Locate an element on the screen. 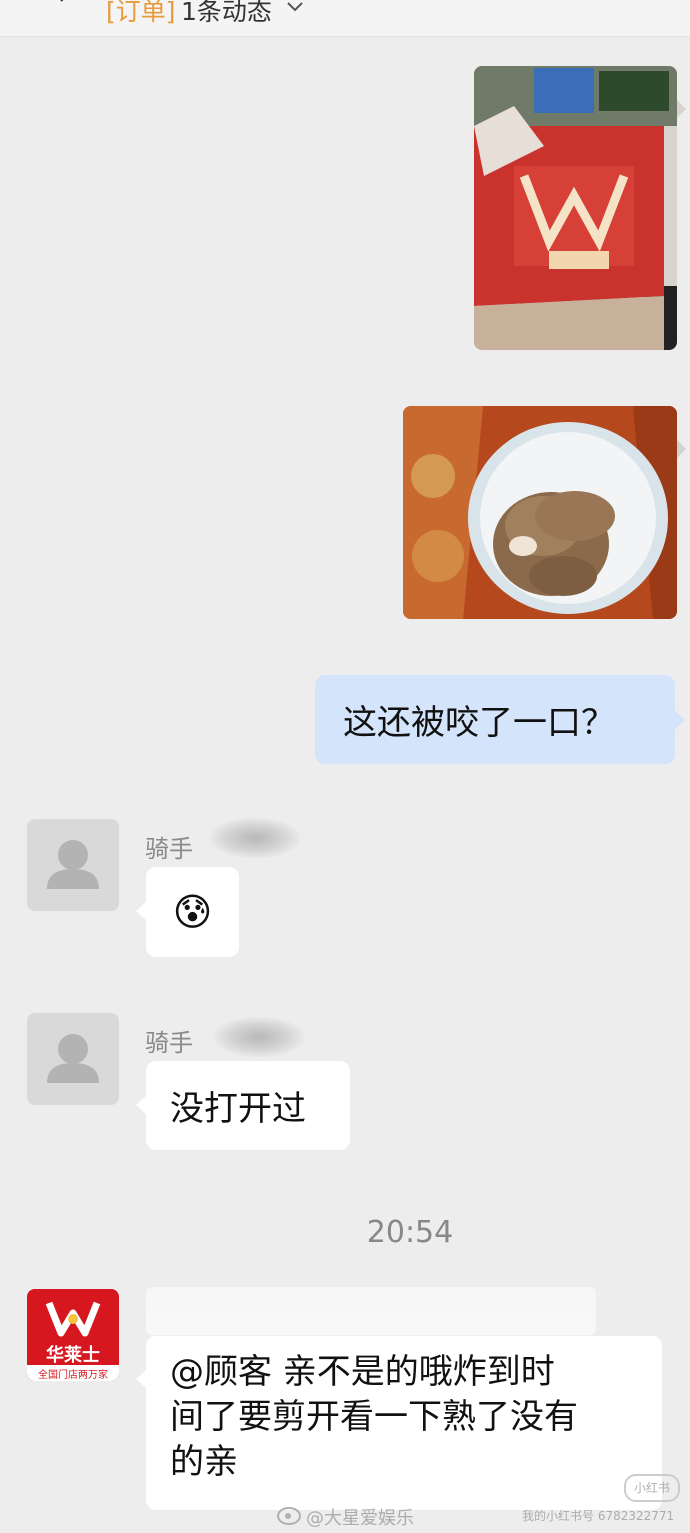 The height and width of the screenshot is (1533, 690). image-message-chicken is located at coordinates (540, 512).